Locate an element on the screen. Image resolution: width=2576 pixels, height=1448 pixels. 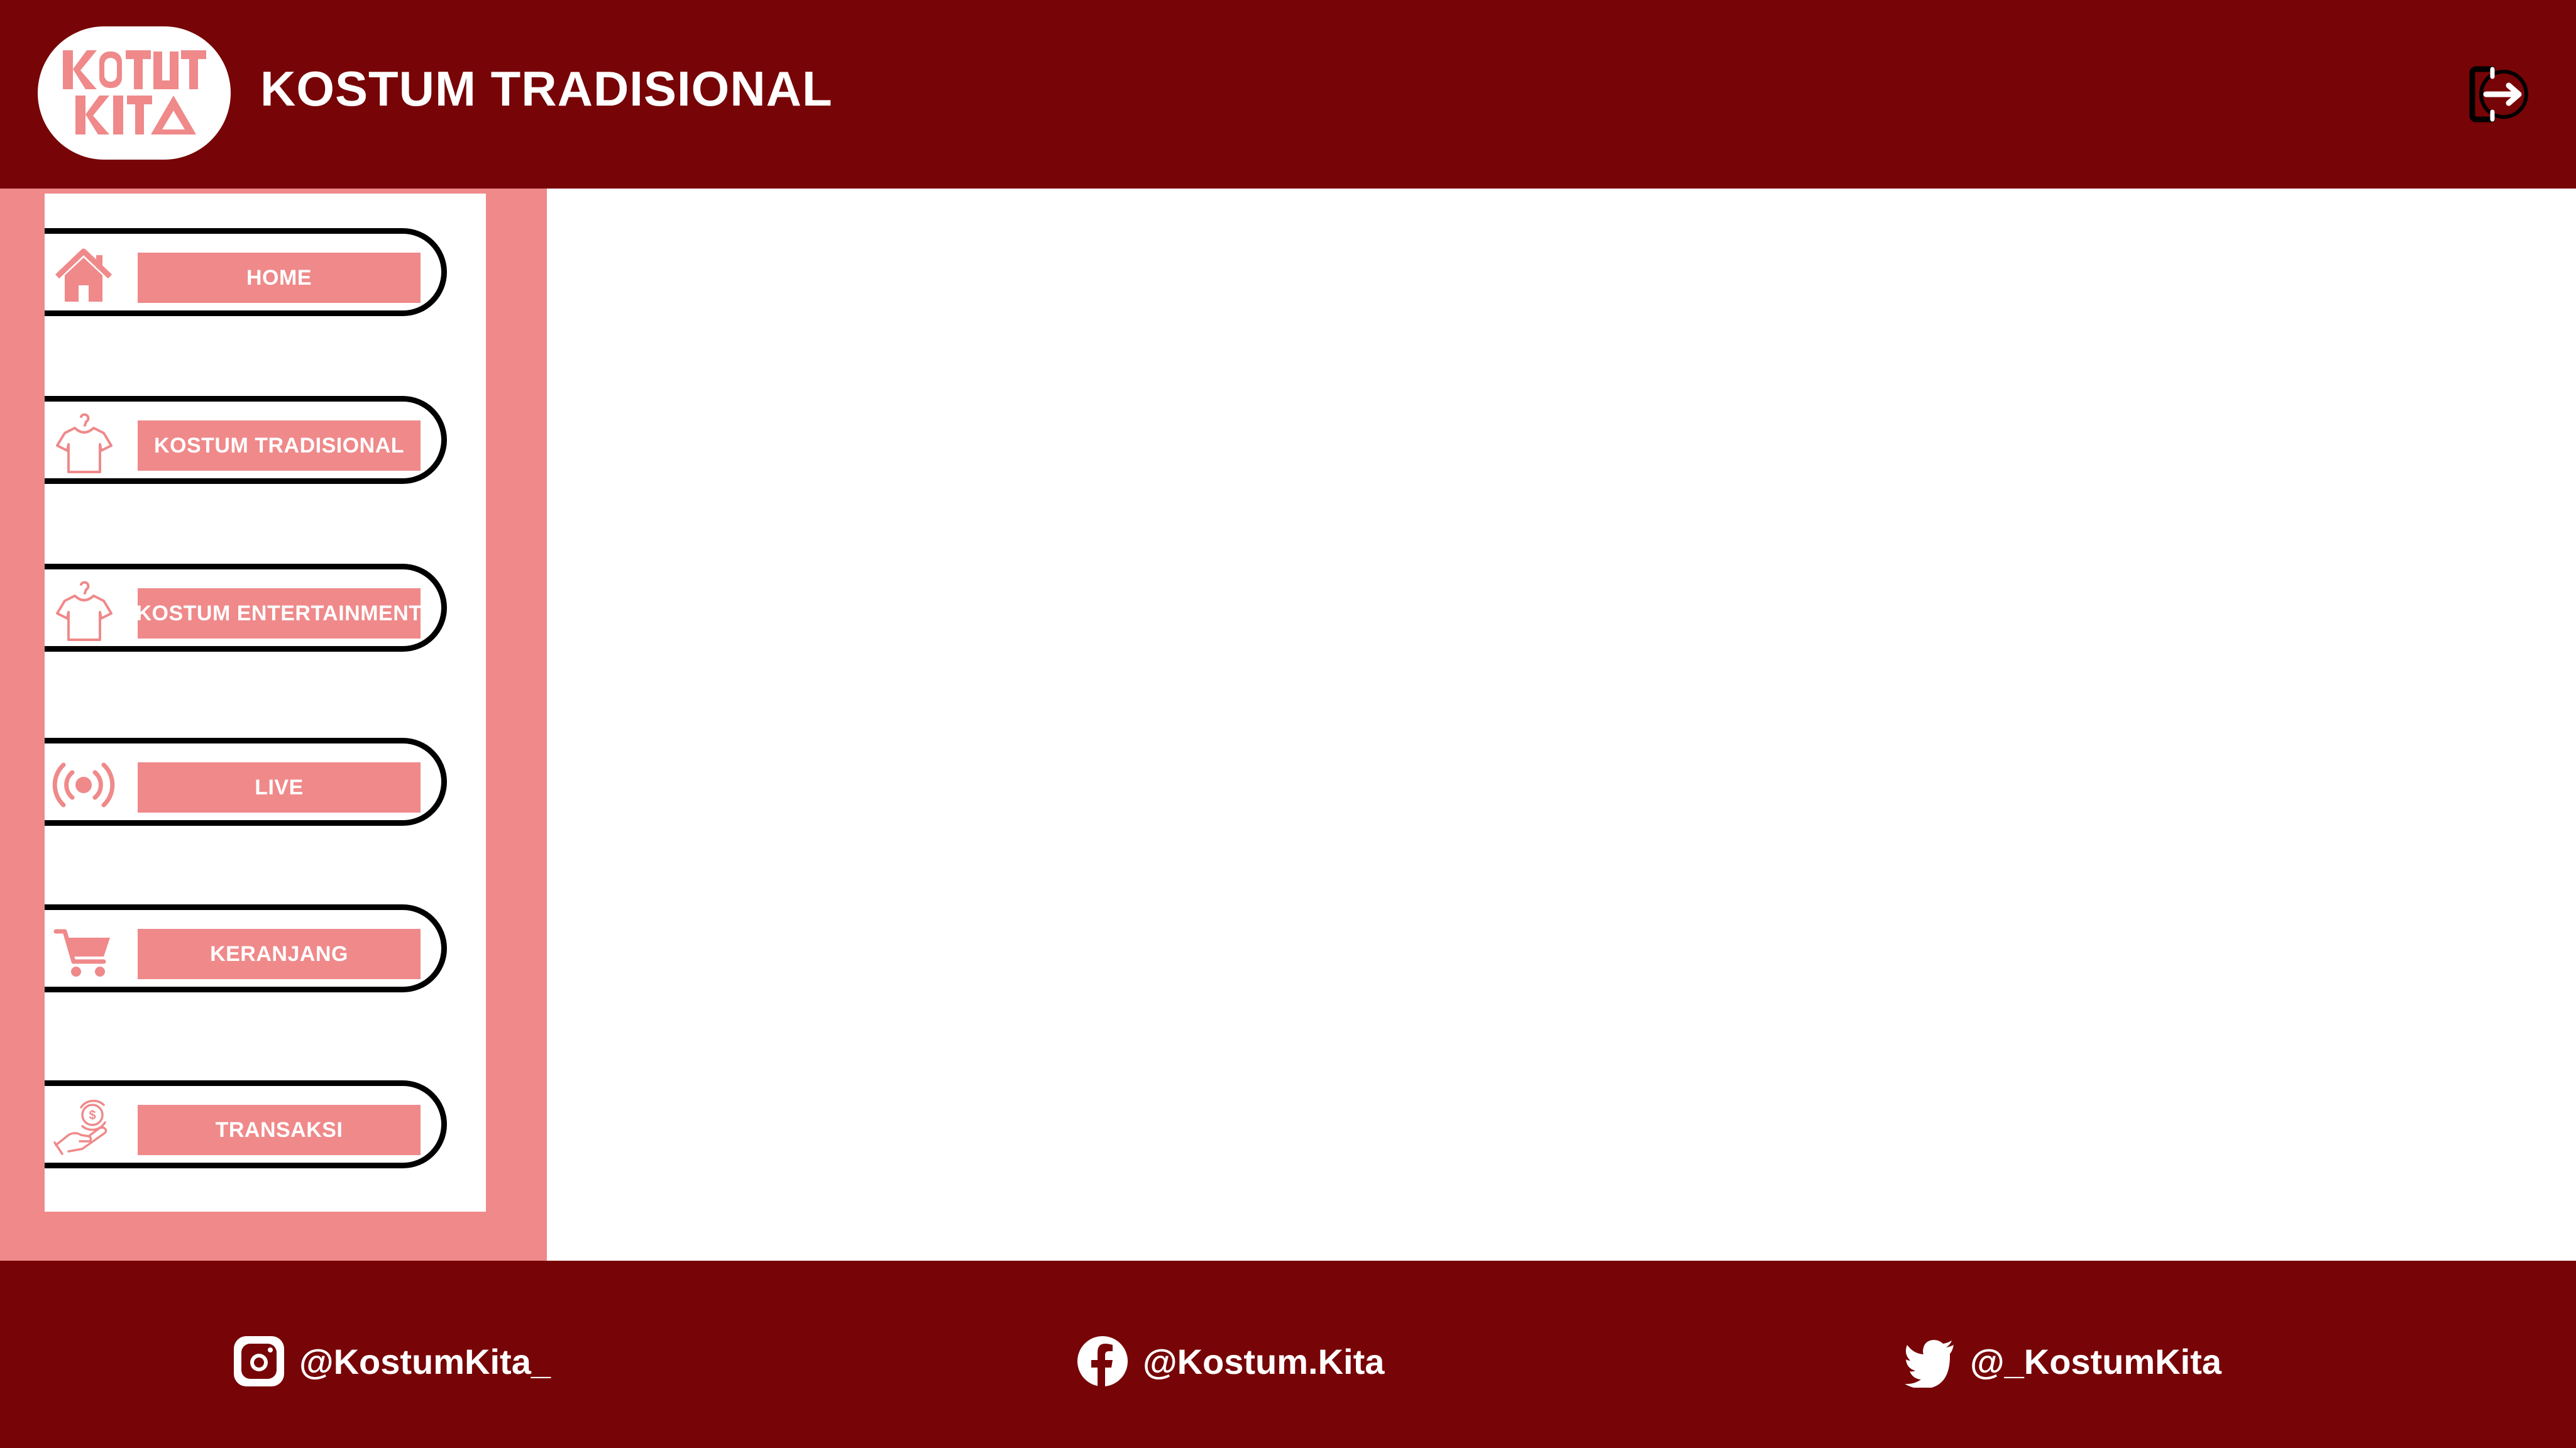
live-broadcast-icon is located at coordinates (84, 785).